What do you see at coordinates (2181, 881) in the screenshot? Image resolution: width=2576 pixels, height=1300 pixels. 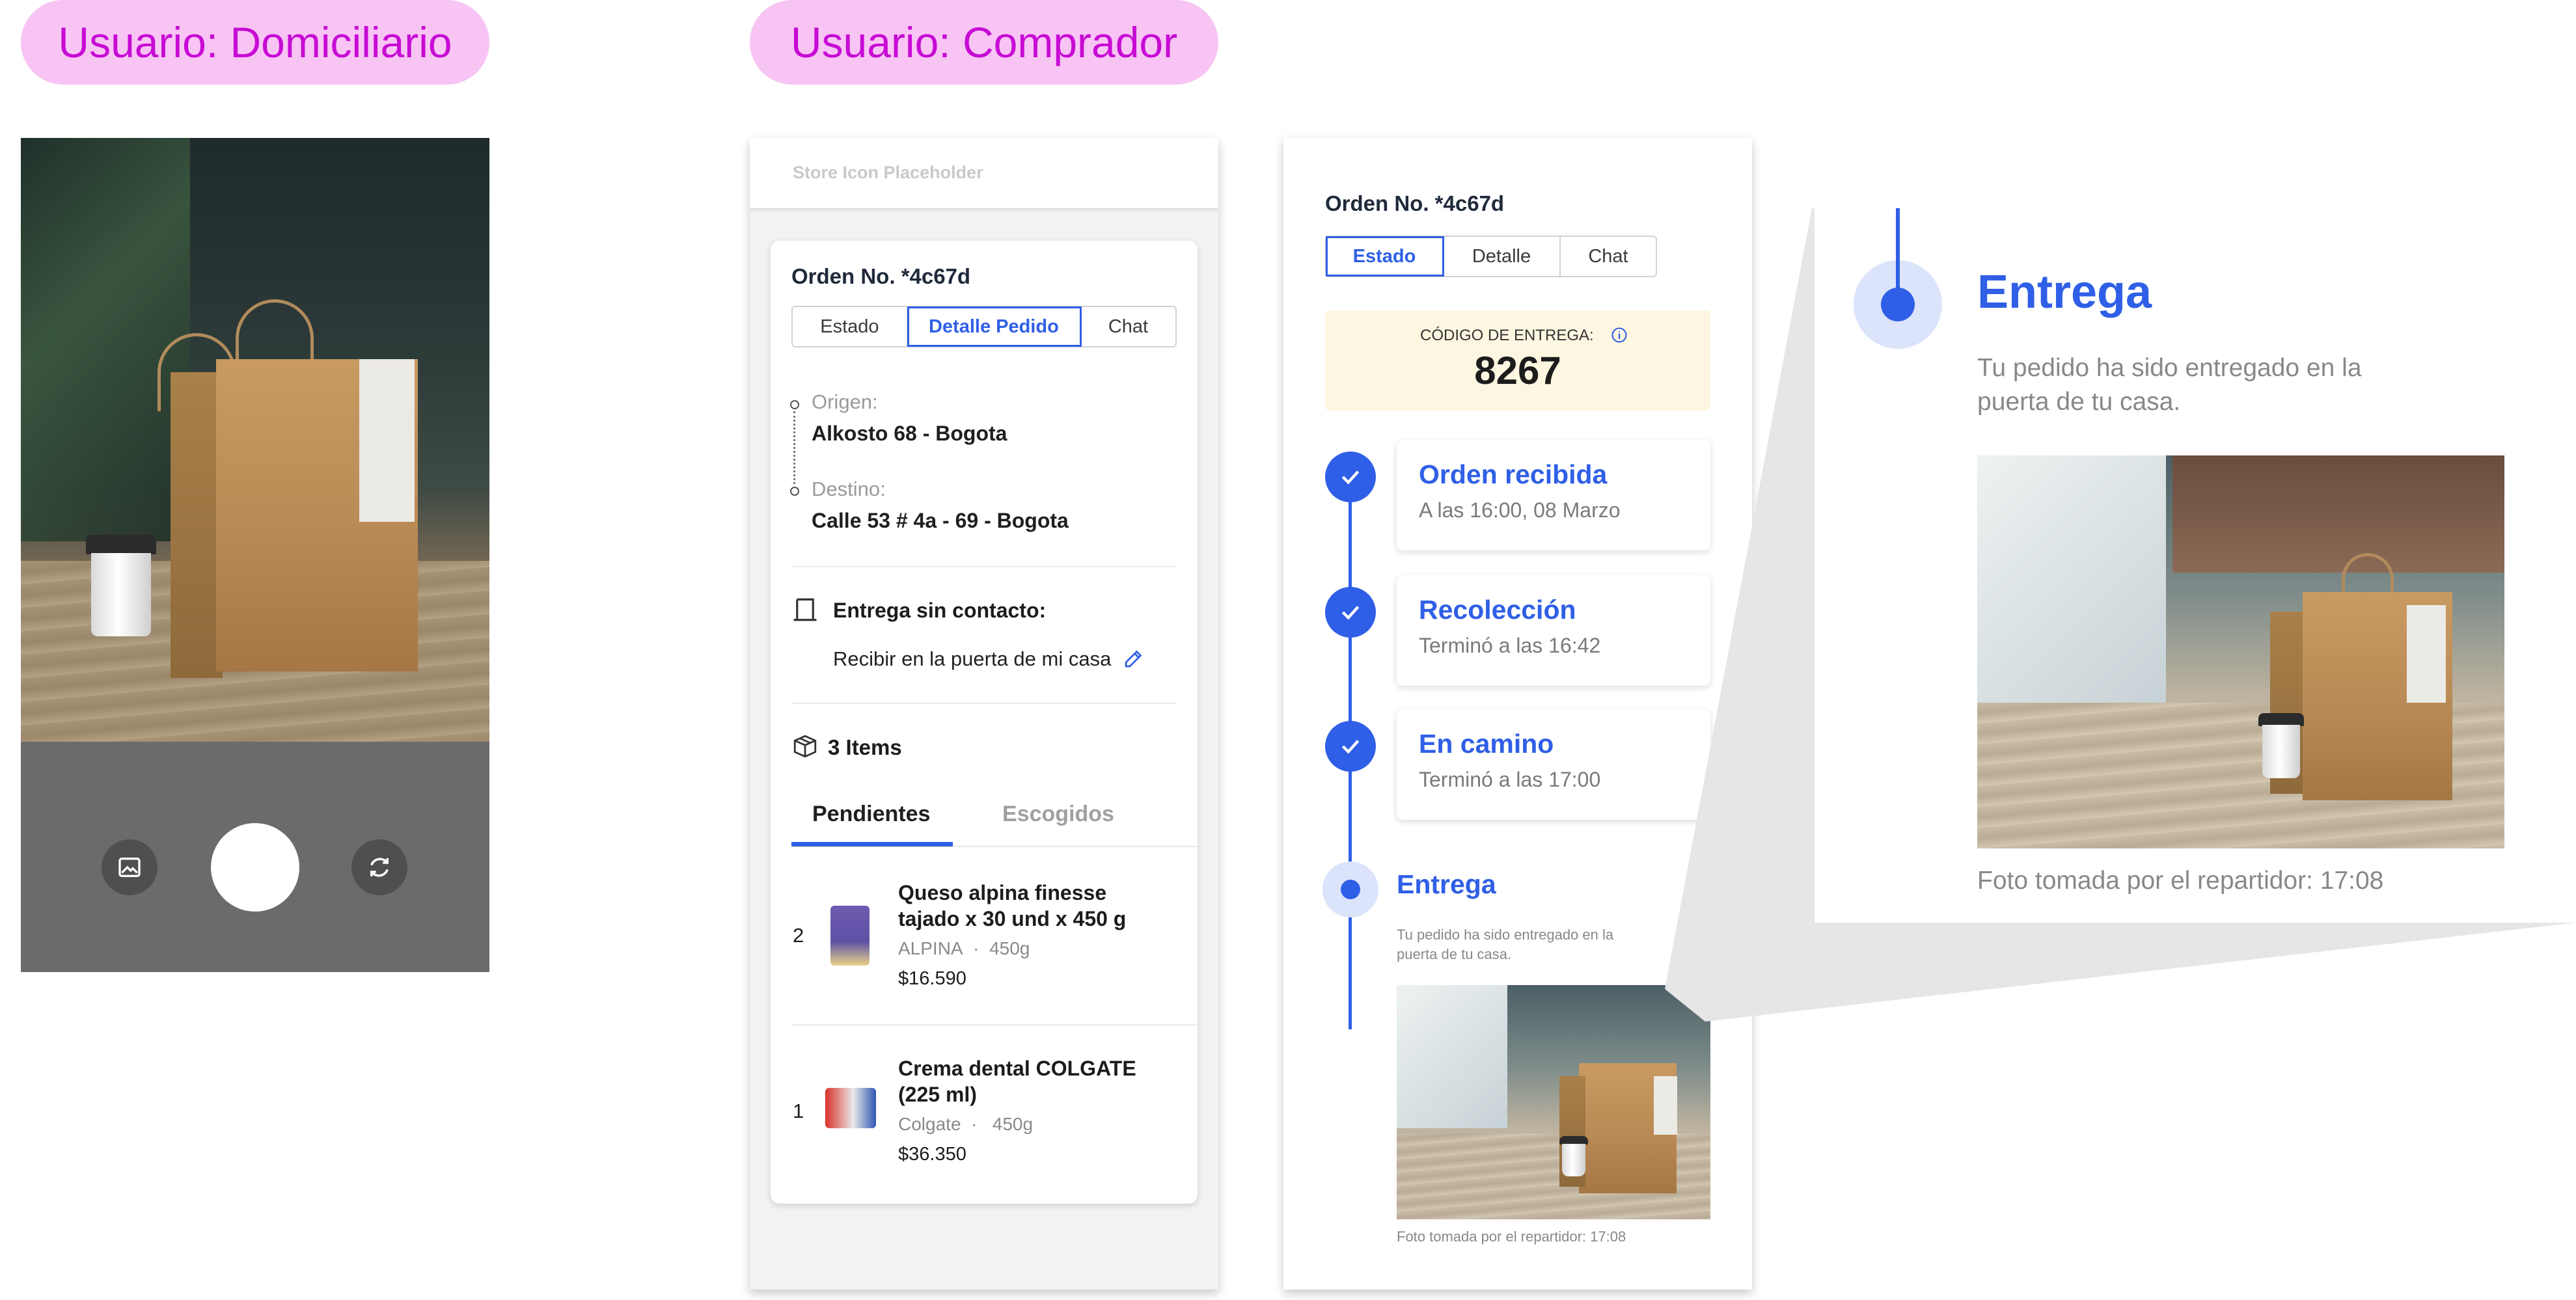 I see `zoom-photo-caption: Foto tomada por el repartidor: 17:08` at bounding box center [2181, 881].